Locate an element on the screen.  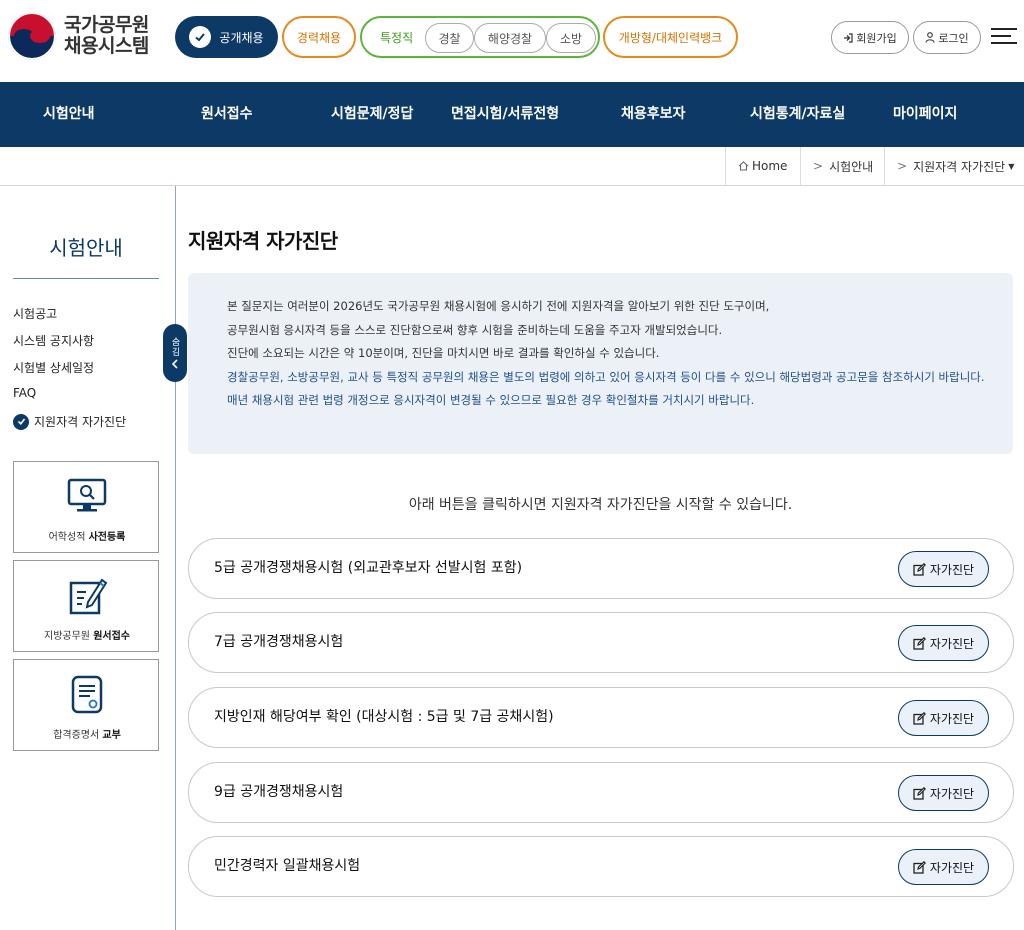
breadcrumb-home-label: Home is located at coordinates (770, 166).